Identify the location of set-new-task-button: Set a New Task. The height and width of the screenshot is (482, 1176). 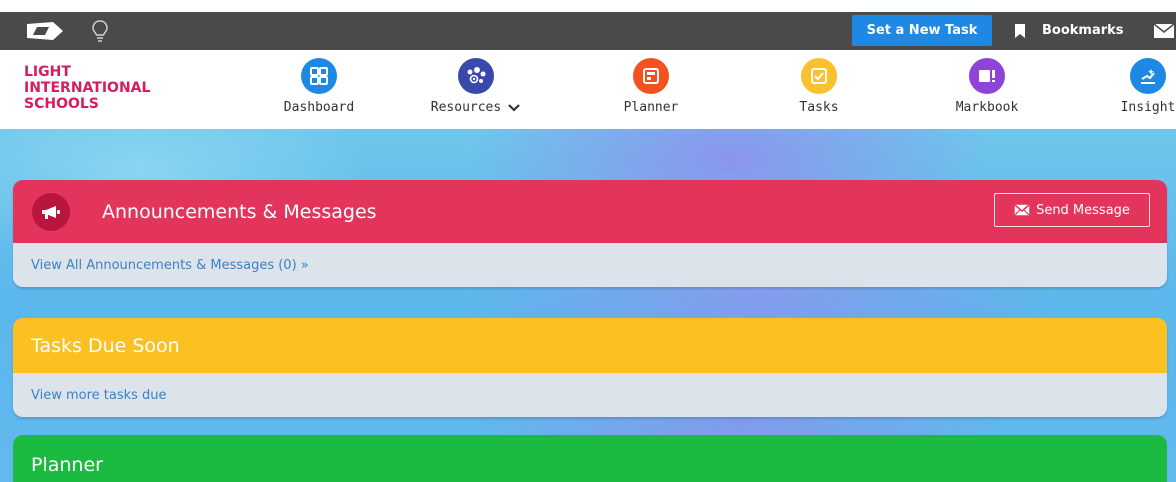
(922, 30).